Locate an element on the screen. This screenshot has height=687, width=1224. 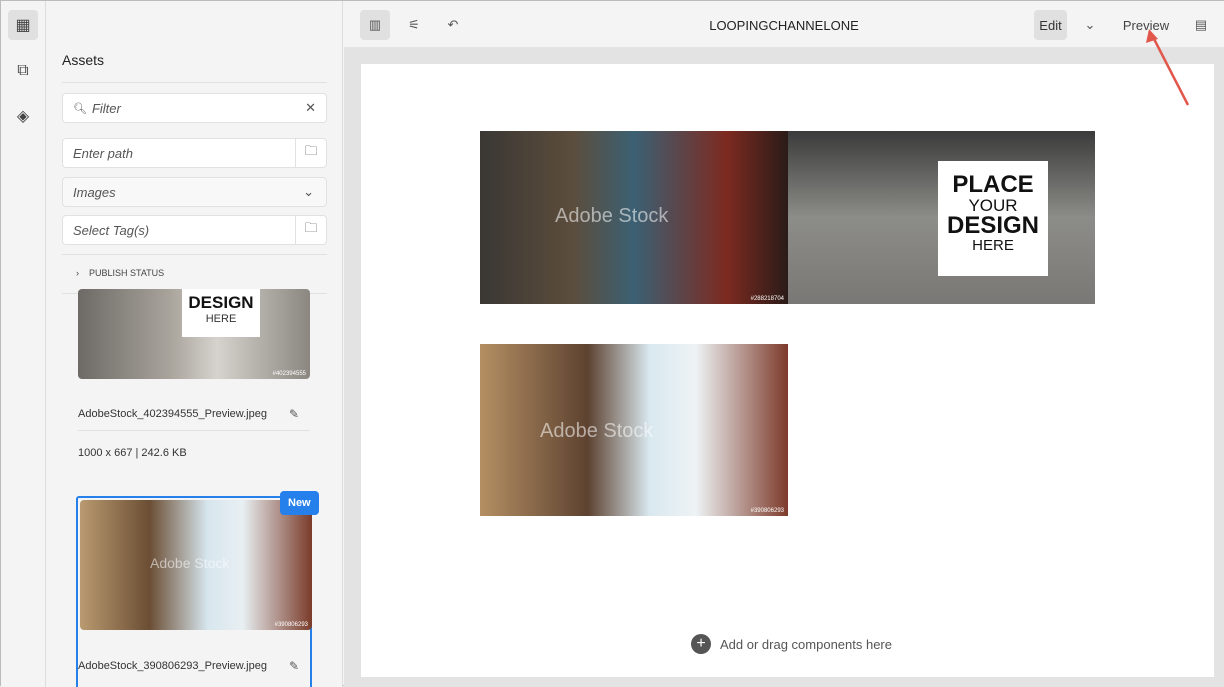
add-components-placeholder: + Add or drag components here is located at coordinates (791, 644).